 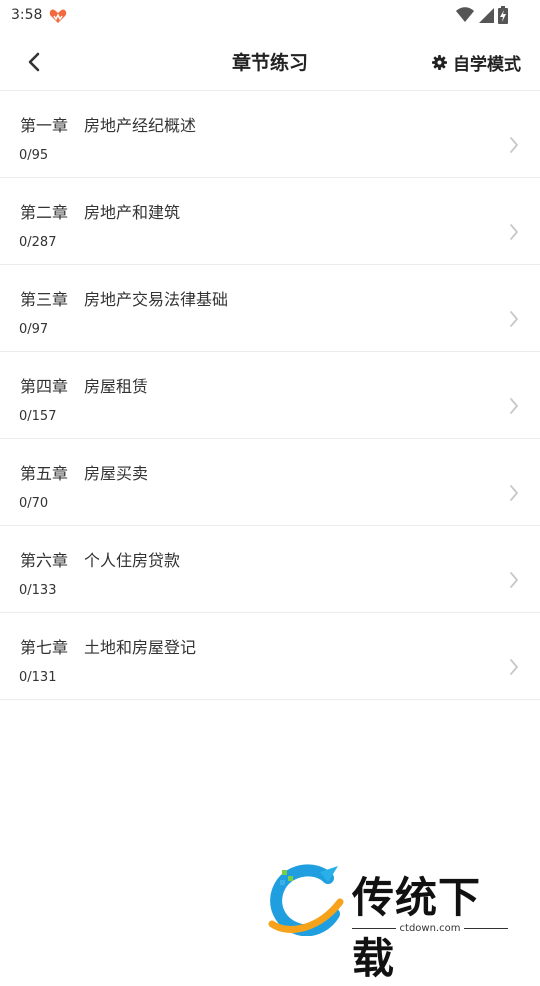 What do you see at coordinates (270, 221) in the screenshot?
I see `chapter-item-2: 第二章 房地产和建筑 0/287` at bounding box center [270, 221].